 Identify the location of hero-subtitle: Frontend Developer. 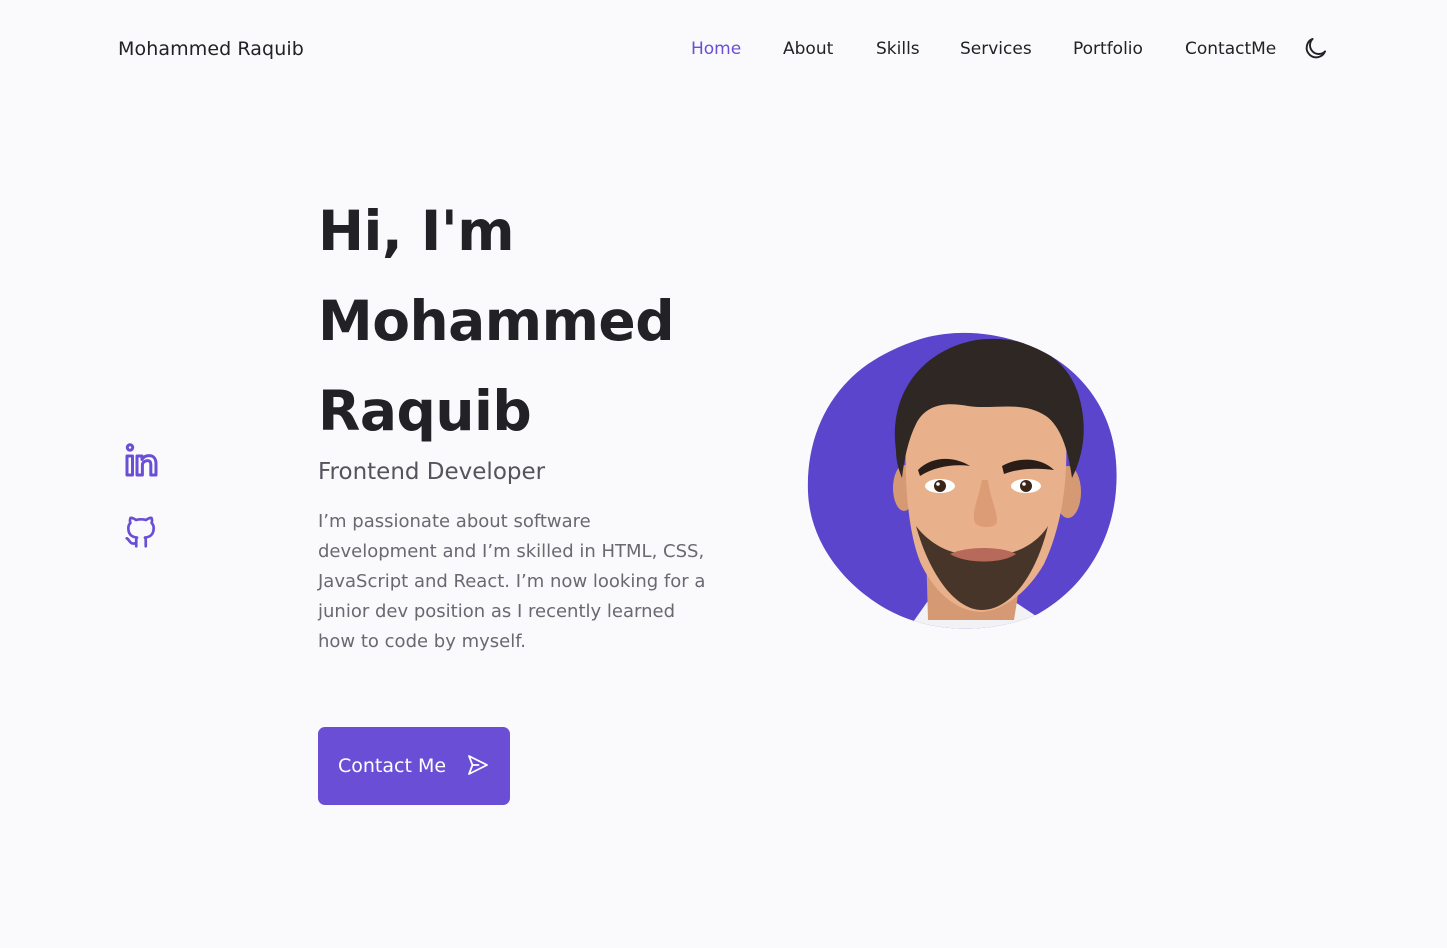
(432, 472).